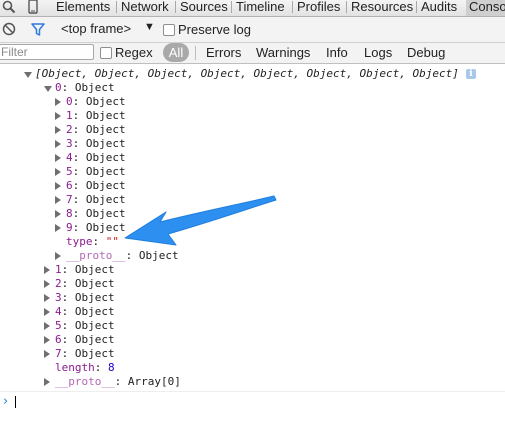 This screenshot has height=428, width=505. I want to click on frame-selector: <top frame>, so click(96, 28).